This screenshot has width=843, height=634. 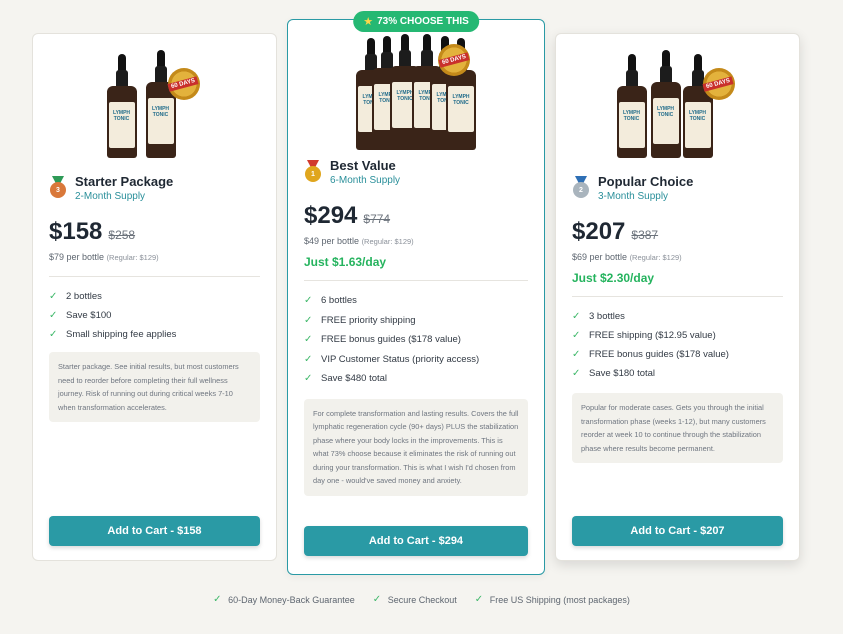 I want to click on add-to-cart-button: Add to Cart - $158, so click(x=154, y=531).